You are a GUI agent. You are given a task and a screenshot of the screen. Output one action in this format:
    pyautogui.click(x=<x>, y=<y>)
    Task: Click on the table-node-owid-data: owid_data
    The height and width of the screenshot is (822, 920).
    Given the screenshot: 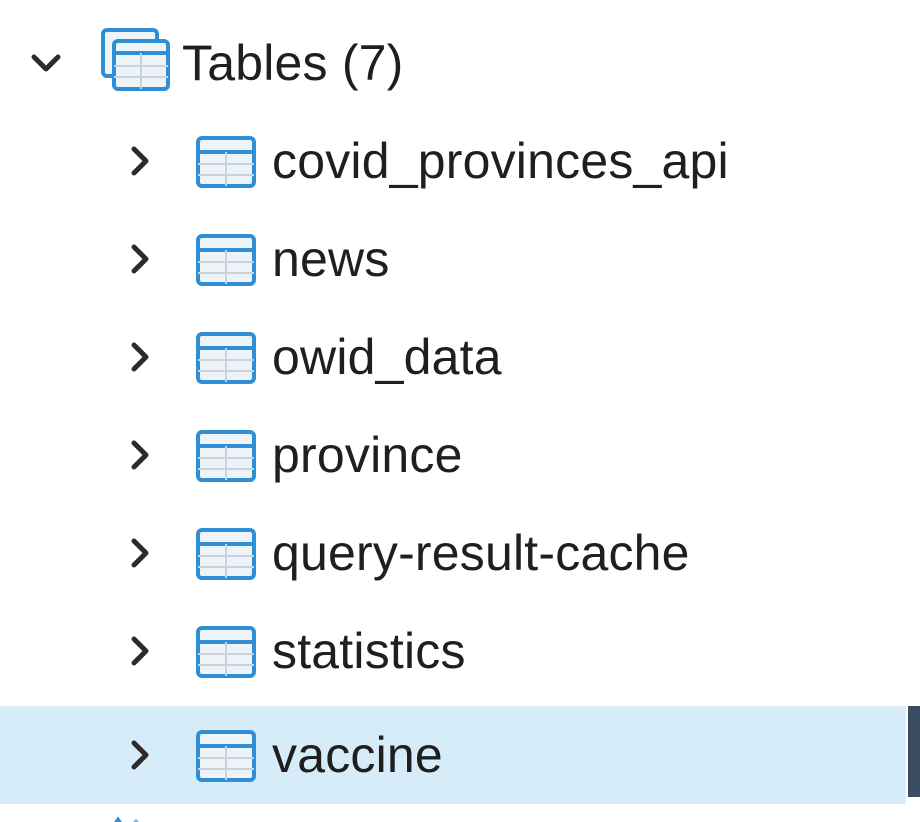 What is the action you would take?
    pyautogui.click(x=453, y=357)
    